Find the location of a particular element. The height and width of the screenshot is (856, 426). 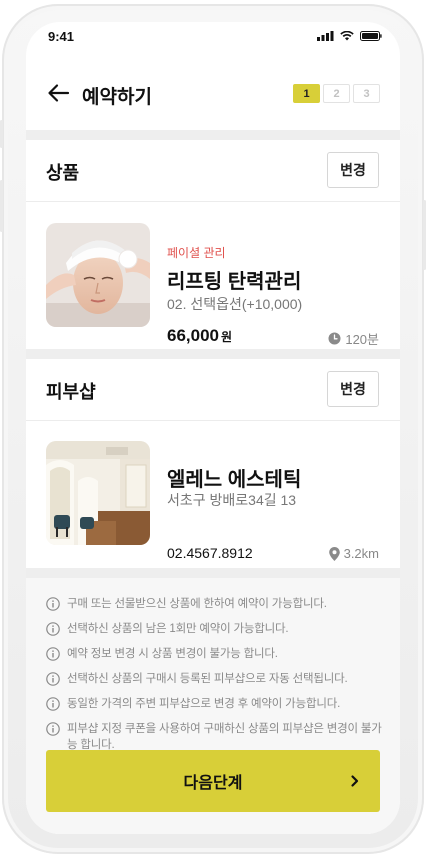

product-price: 66,000 원 is located at coordinates (199, 336).